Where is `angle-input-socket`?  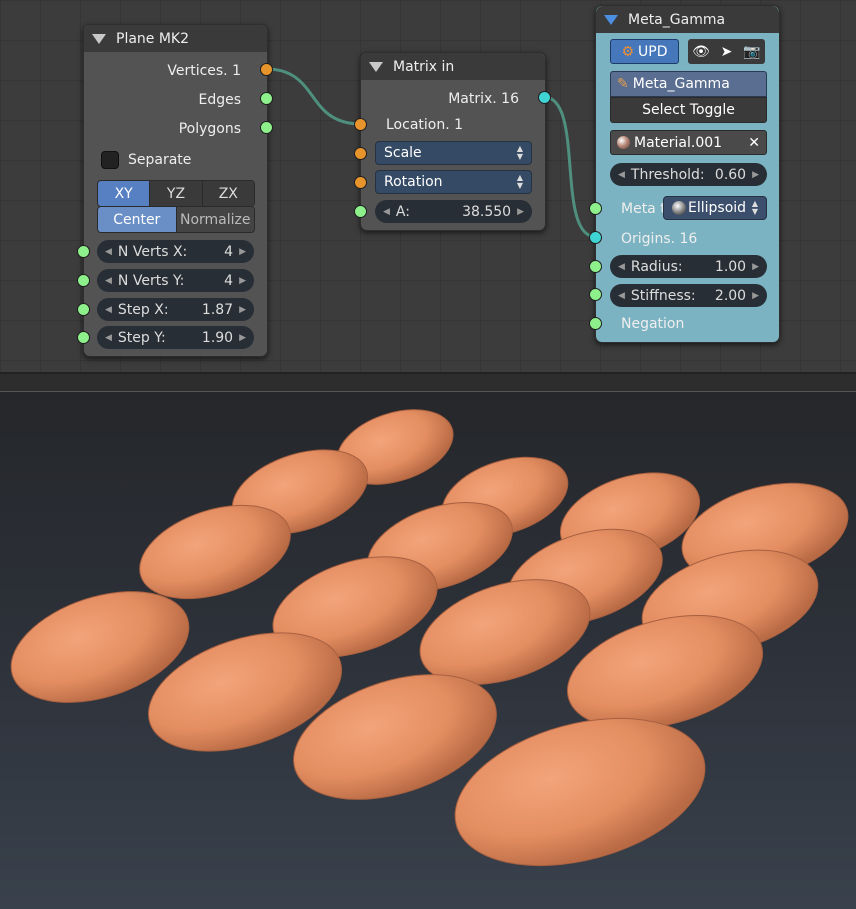
angle-input-socket is located at coordinates (360, 211).